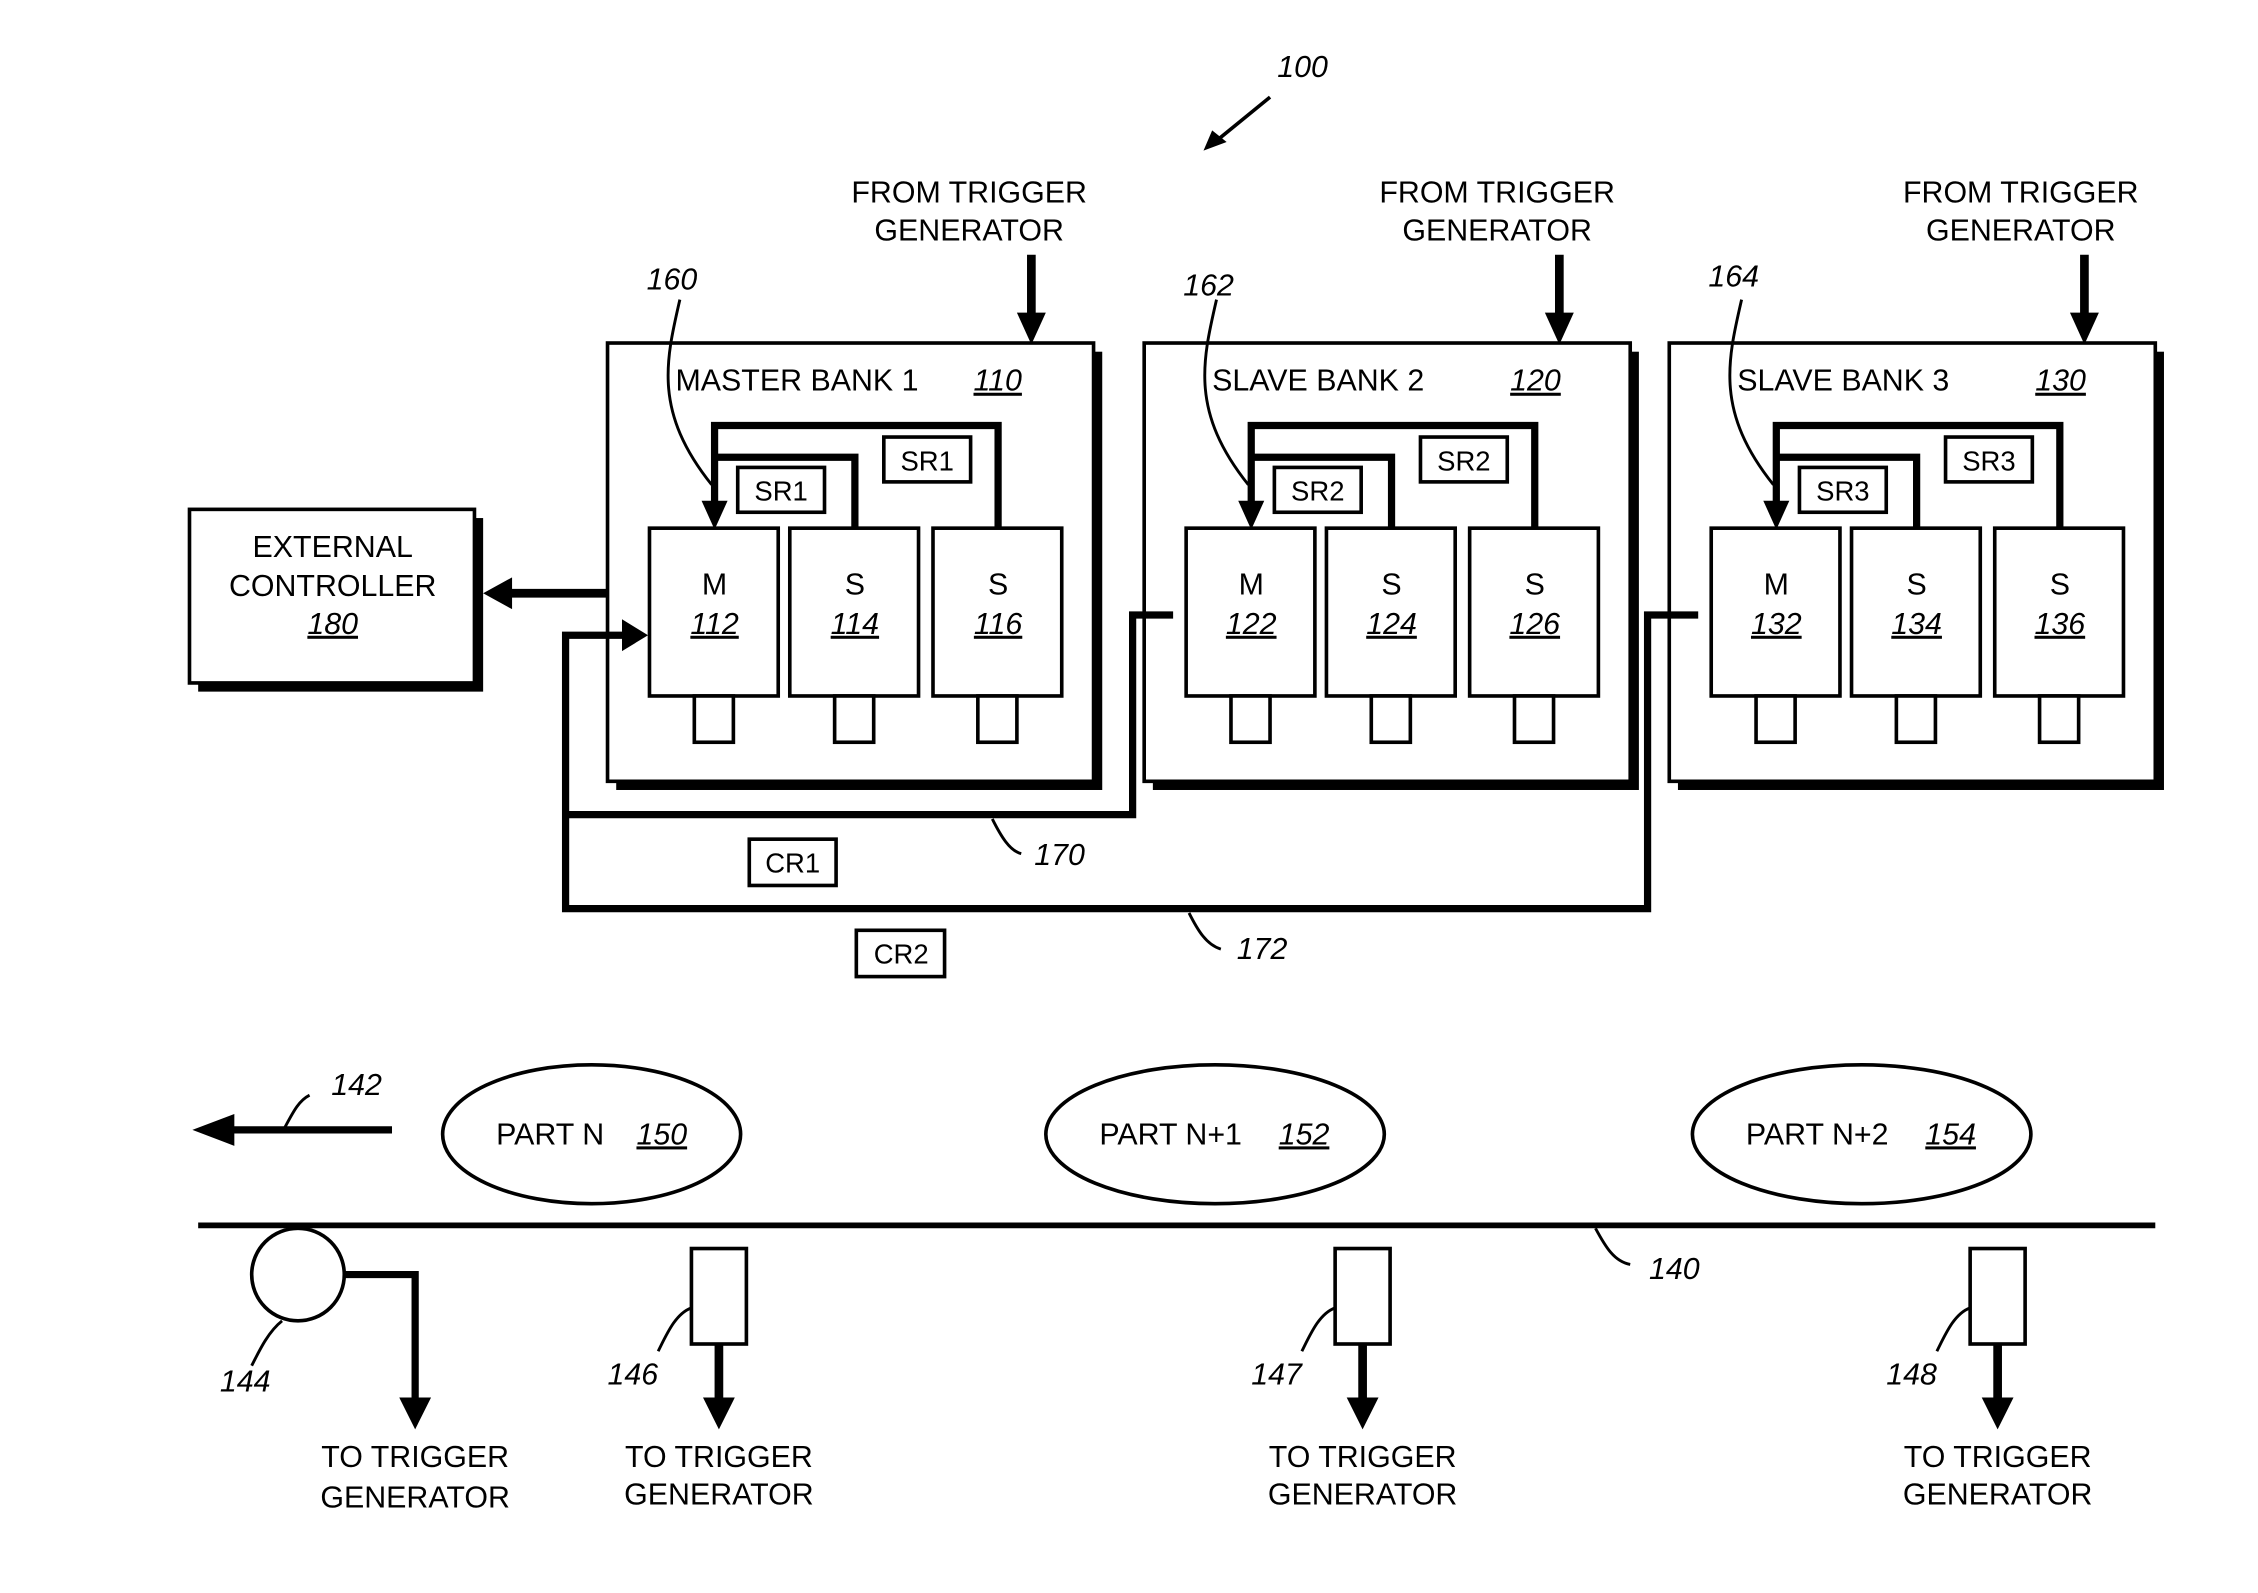 This screenshot has width=2258, height=1593. Describe the element at coordinates (1861, 1134) in the screenshot. I see `part: PART N+2 154` at that location.